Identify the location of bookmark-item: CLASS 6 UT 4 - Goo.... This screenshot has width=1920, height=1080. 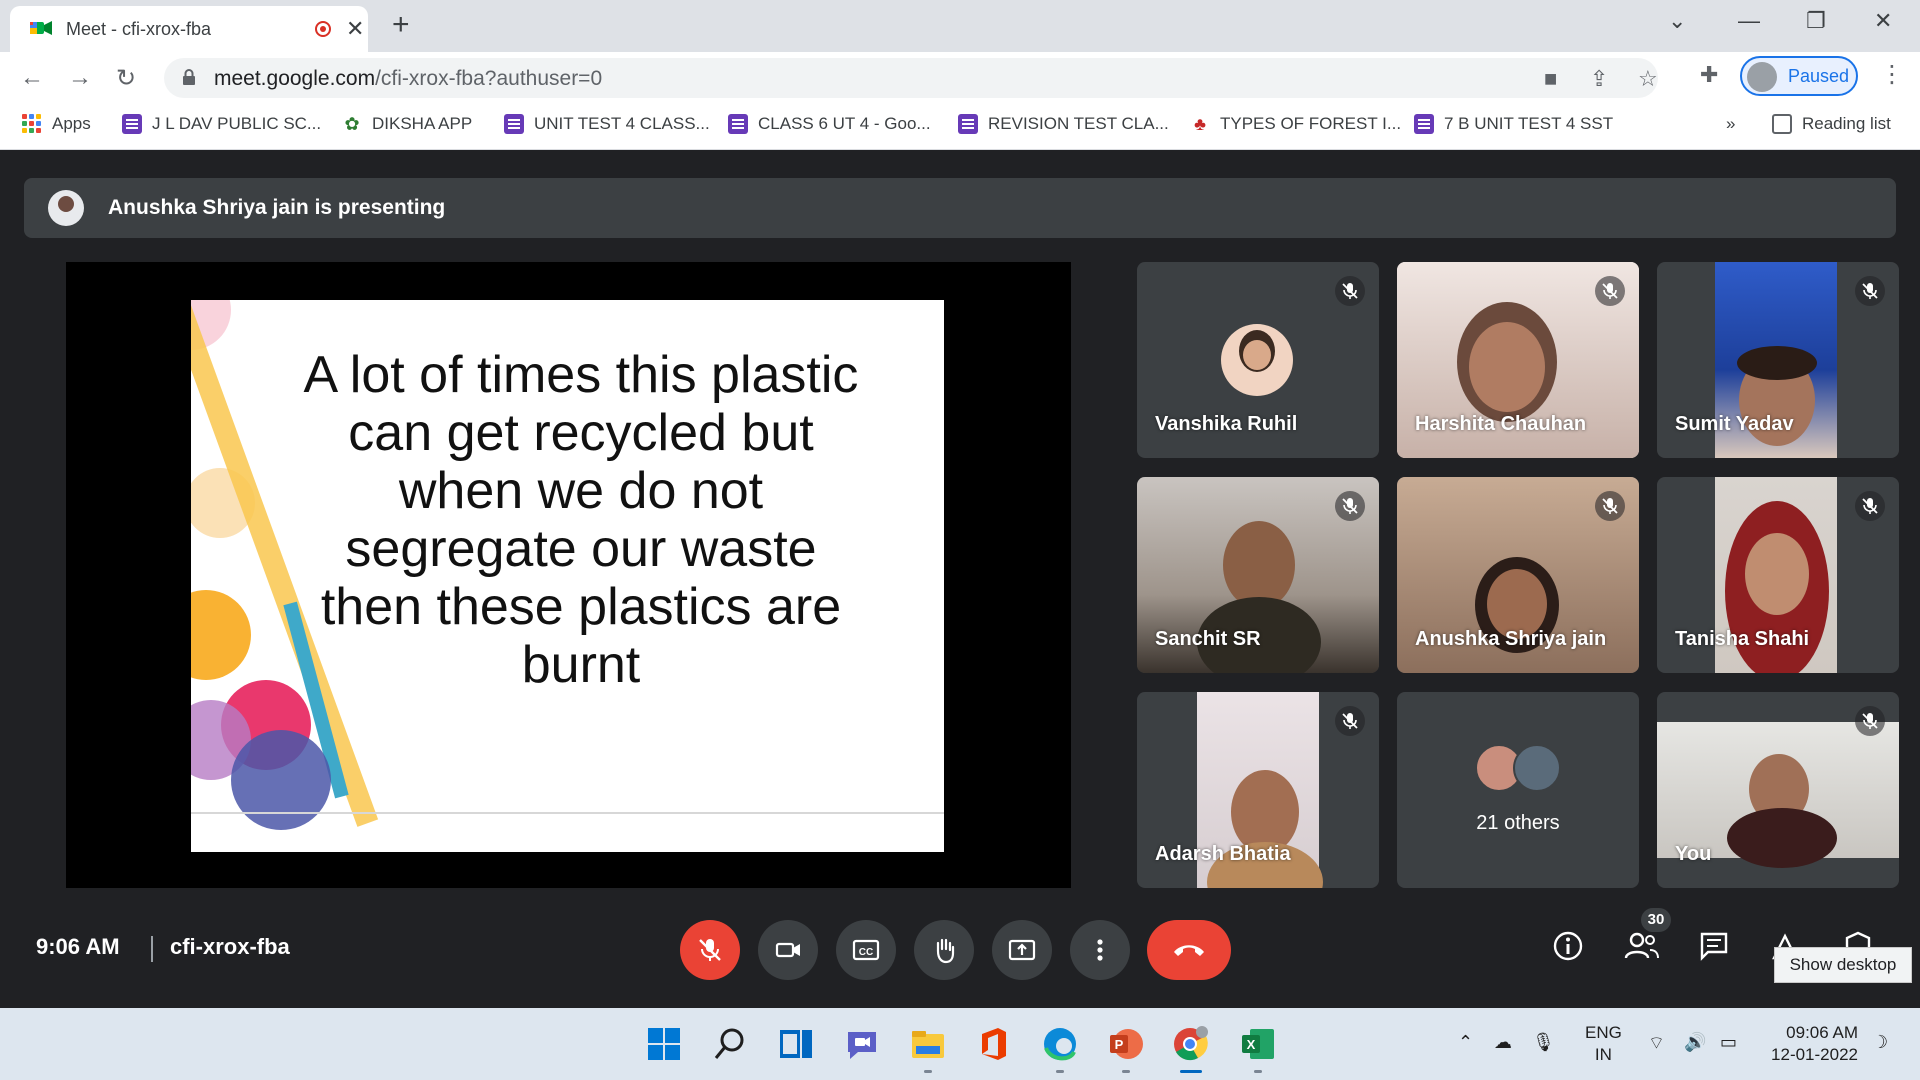
(829, 124).